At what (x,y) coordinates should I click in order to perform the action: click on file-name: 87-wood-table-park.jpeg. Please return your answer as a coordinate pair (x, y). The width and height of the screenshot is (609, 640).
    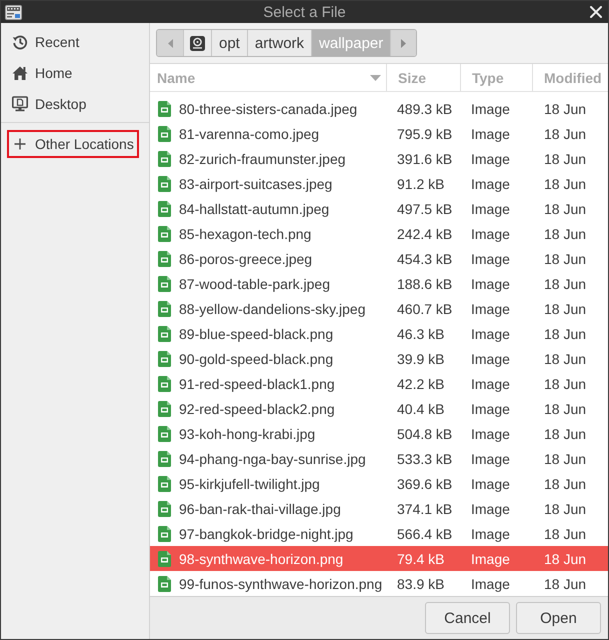
    Looking at the image, I should click on (254, 284).